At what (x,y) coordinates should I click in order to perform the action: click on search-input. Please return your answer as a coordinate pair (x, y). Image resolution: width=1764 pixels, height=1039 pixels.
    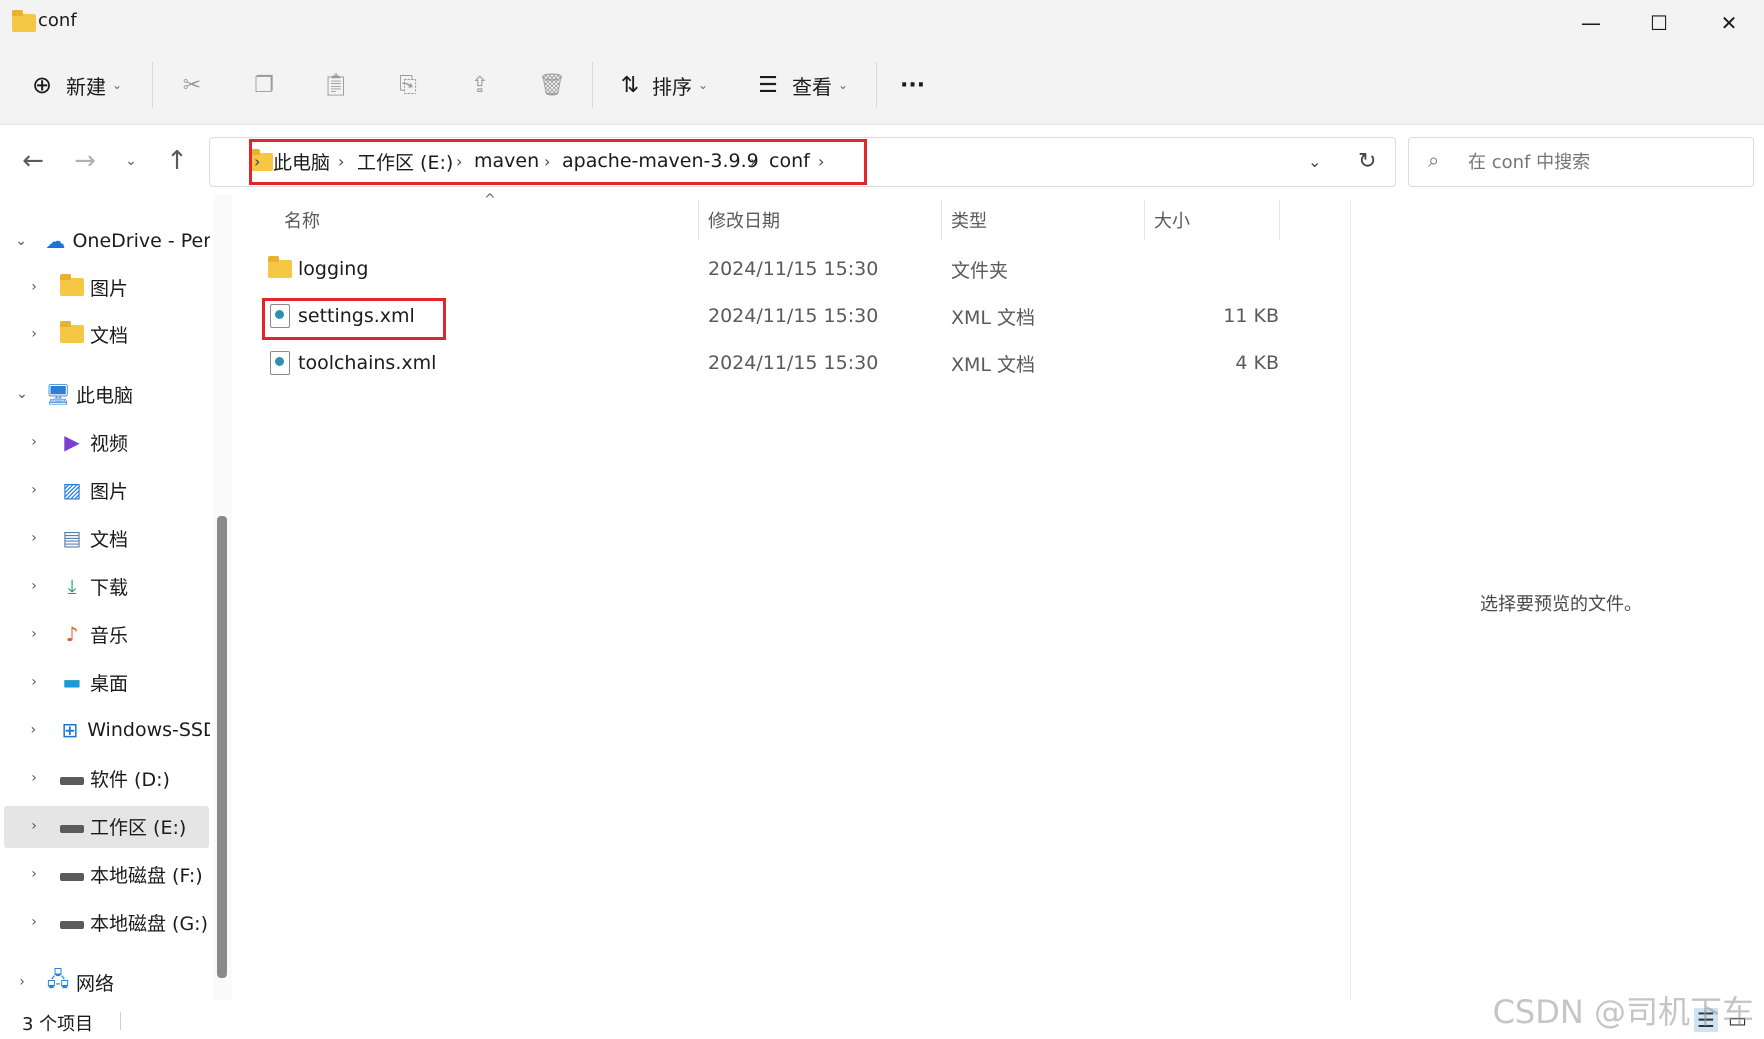
    Looking at the image, I should click on (1603, 162).